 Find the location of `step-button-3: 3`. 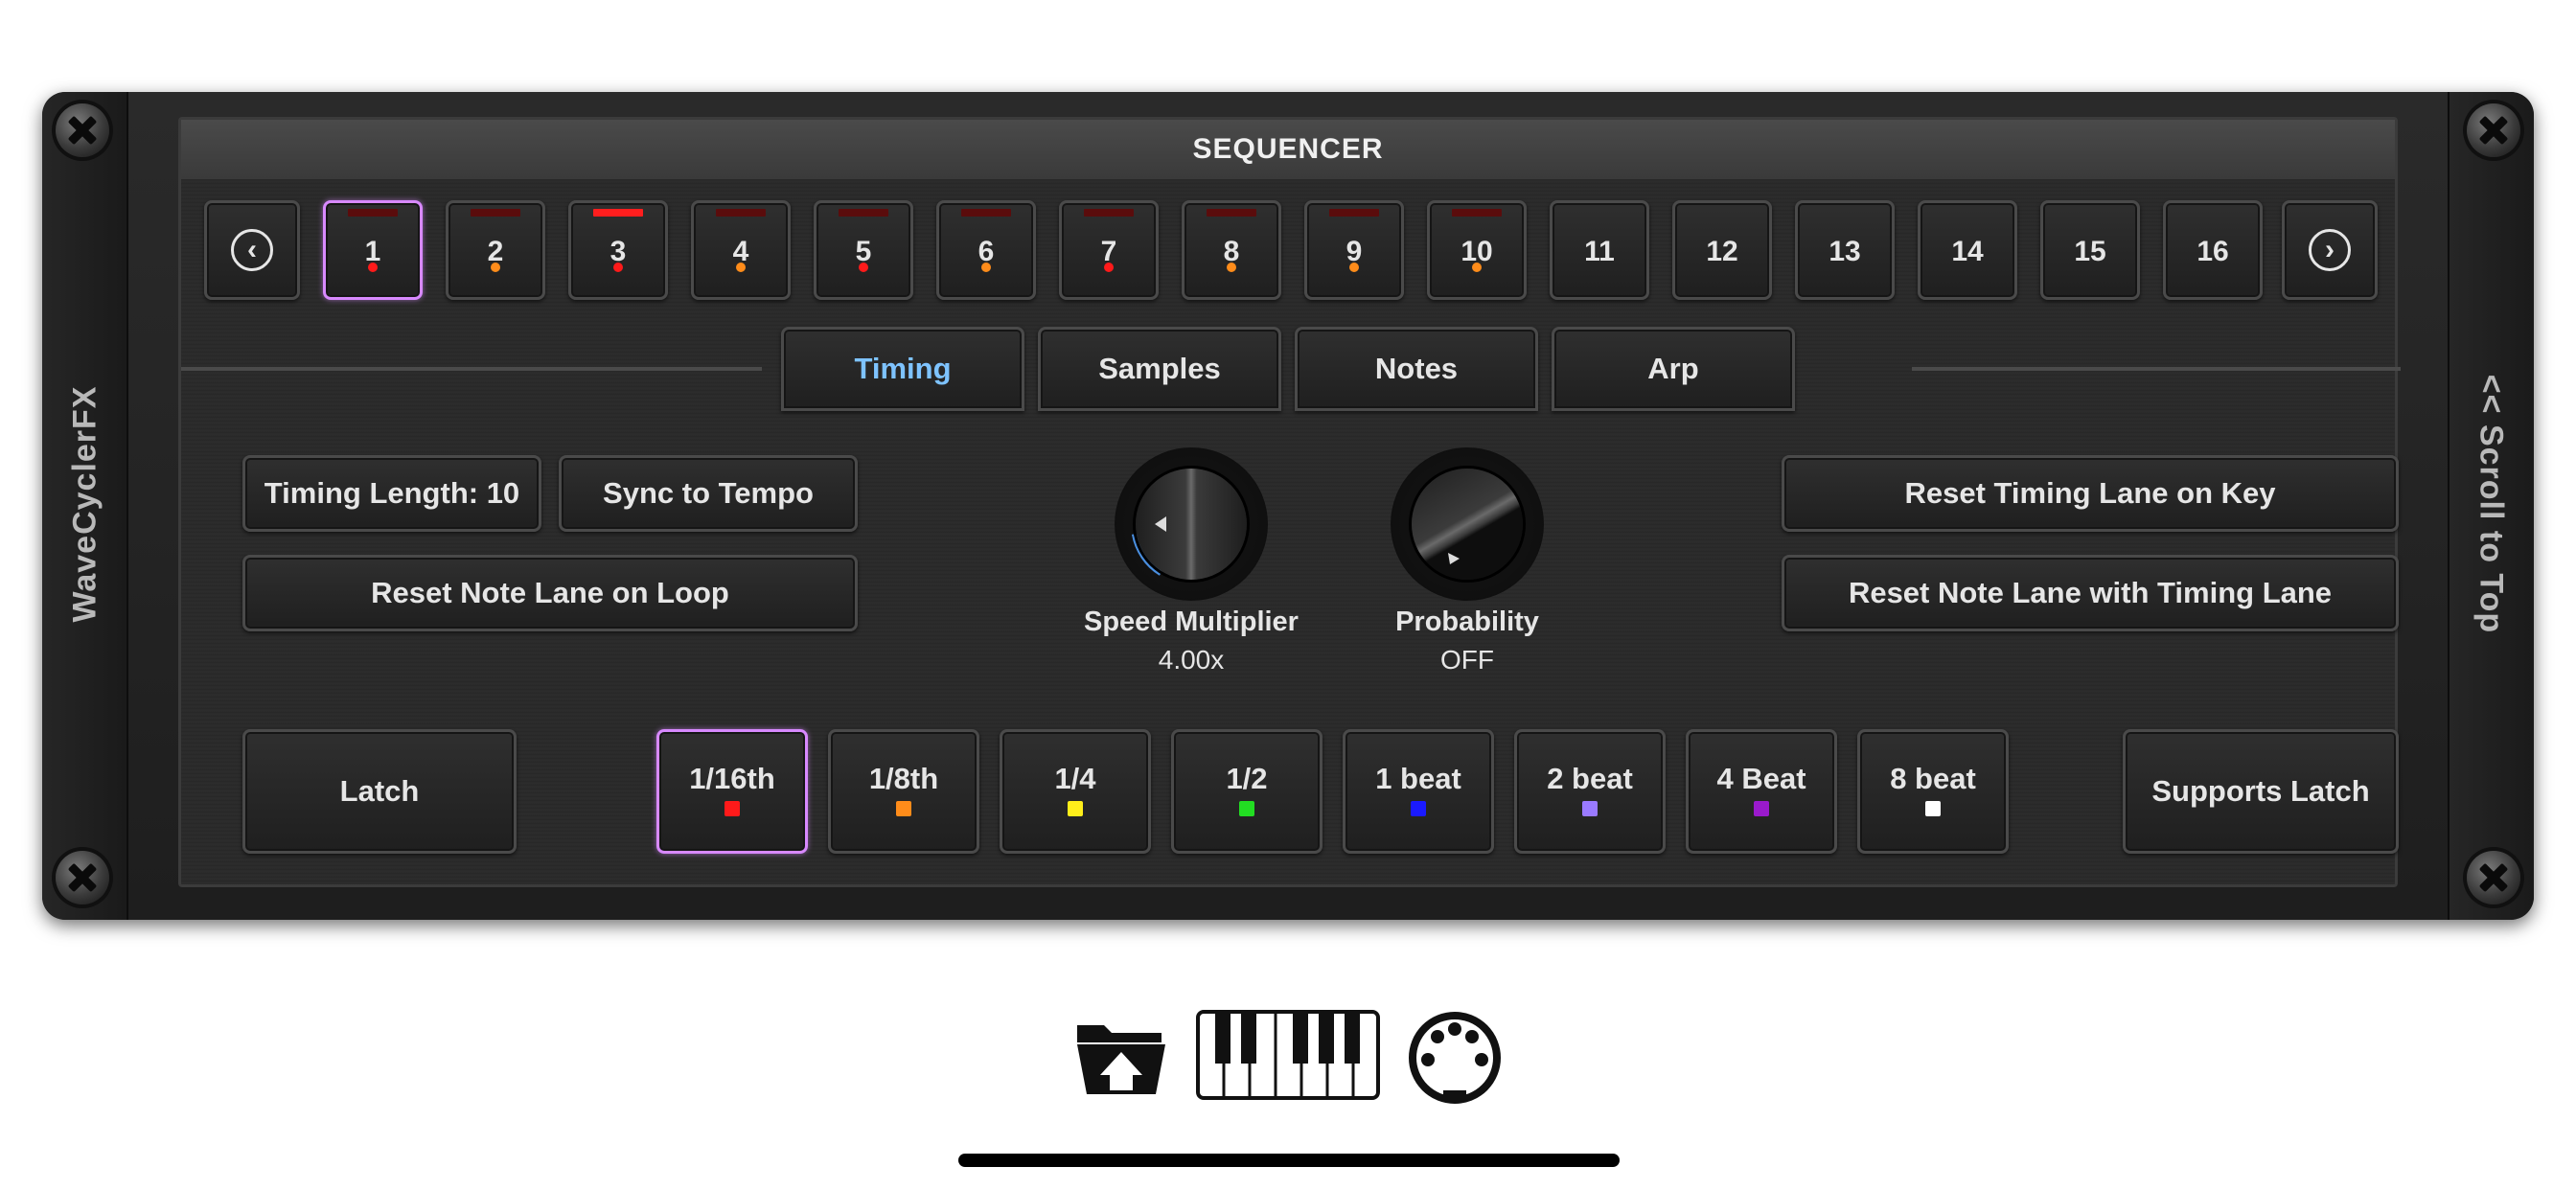

step-button-3: 3 is located at coordinates (618, 250).